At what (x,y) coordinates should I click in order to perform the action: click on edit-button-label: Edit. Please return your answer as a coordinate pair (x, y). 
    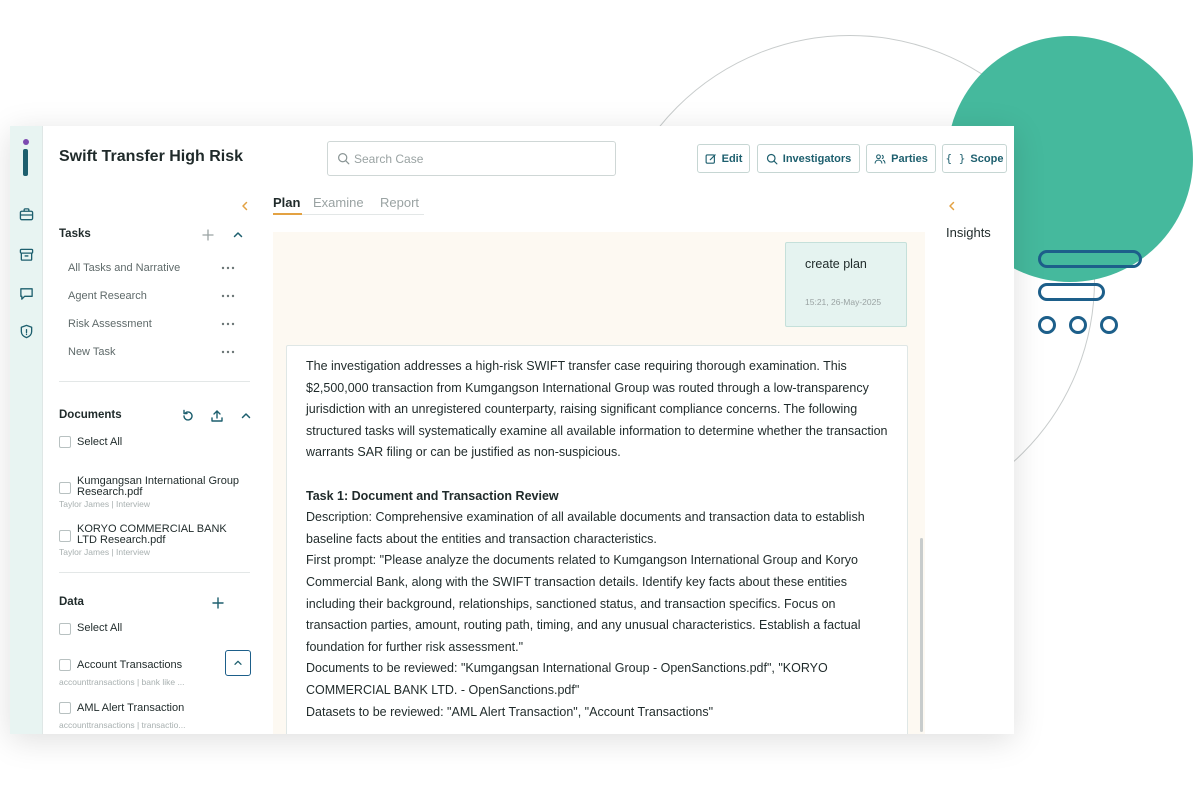
    Looking at the image, I should click on (732, 158).